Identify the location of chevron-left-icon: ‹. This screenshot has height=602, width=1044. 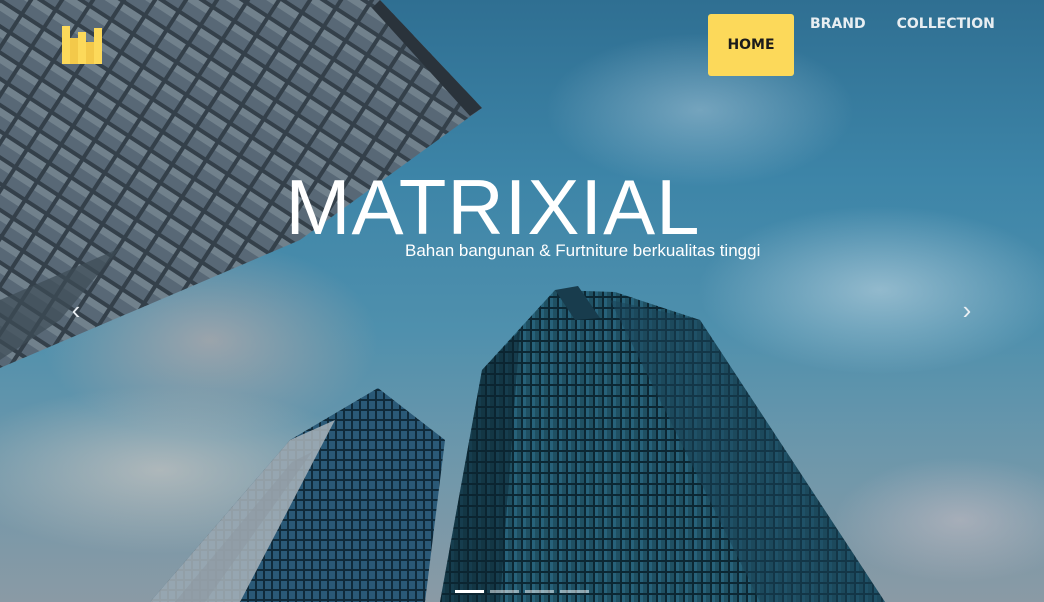
(76, 310).